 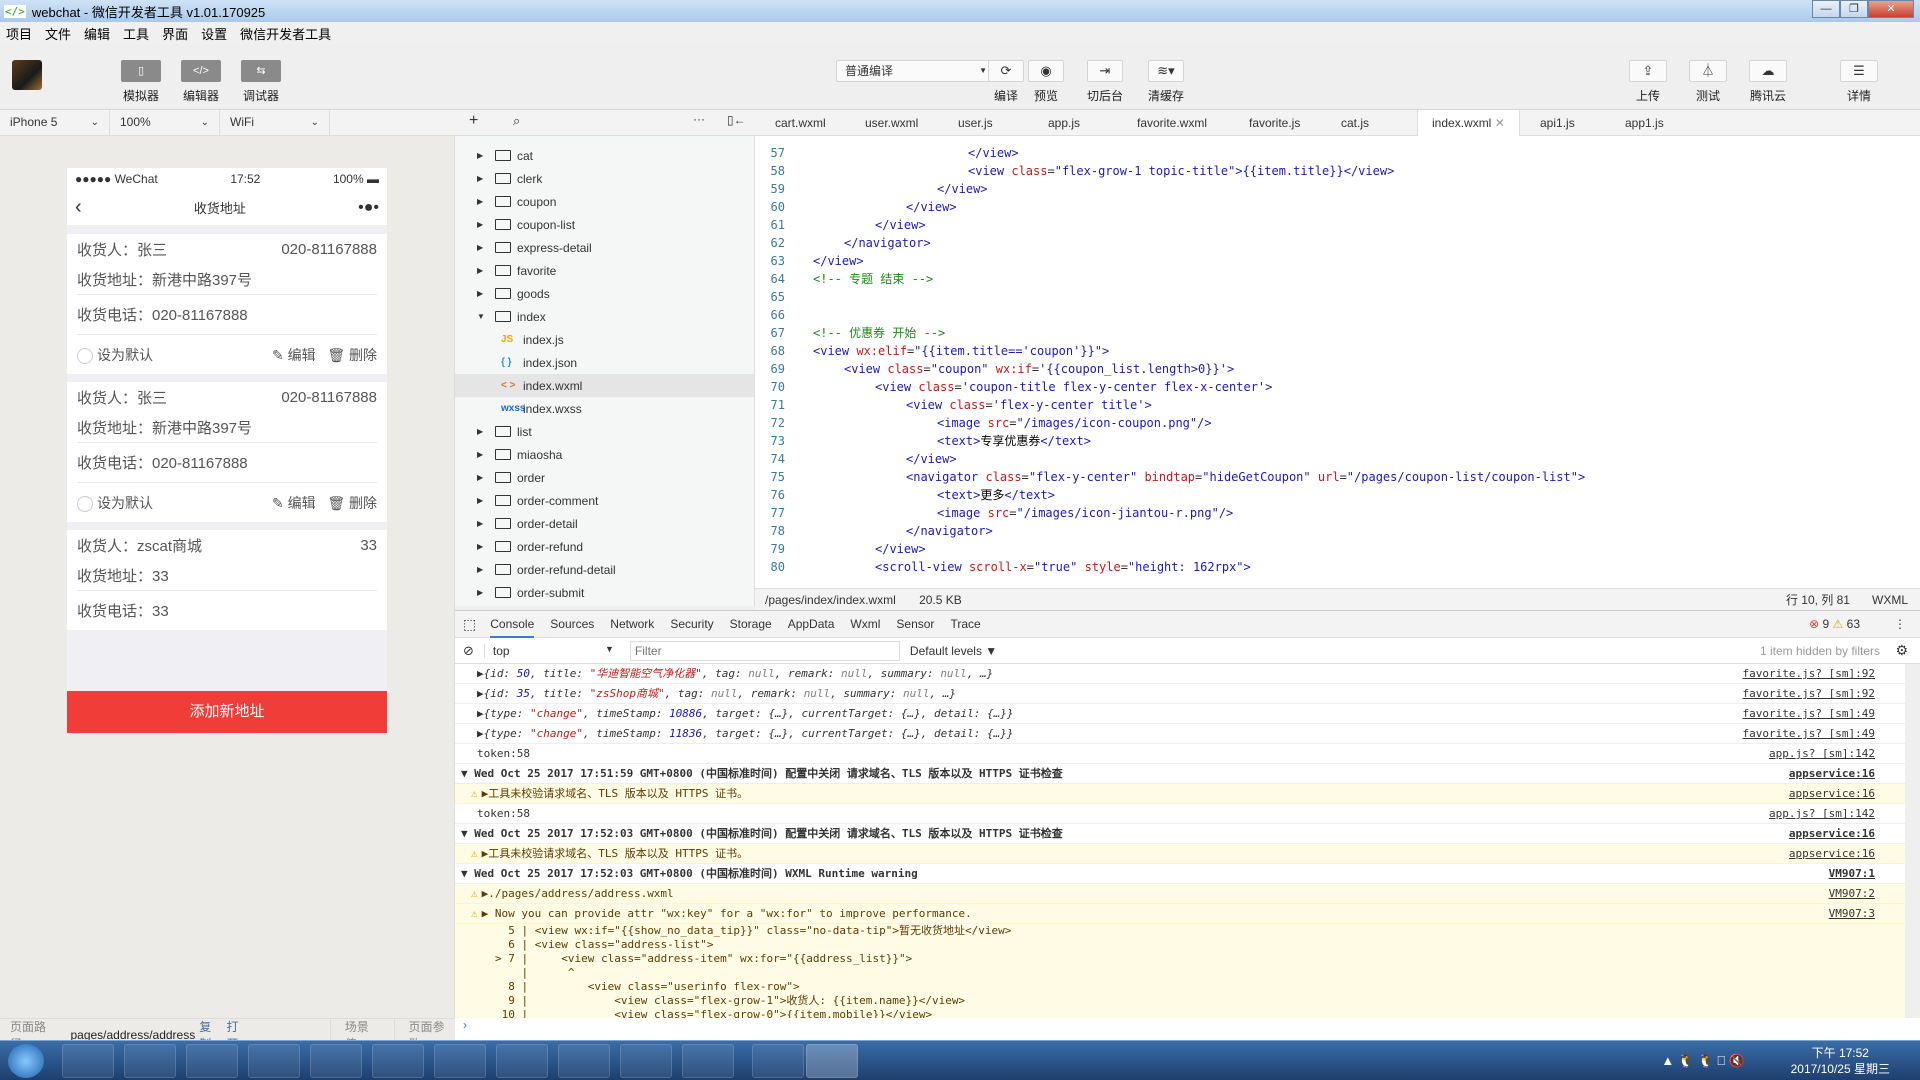 I want to click on tree-file: JS index.js, so click(x=604, y=339).